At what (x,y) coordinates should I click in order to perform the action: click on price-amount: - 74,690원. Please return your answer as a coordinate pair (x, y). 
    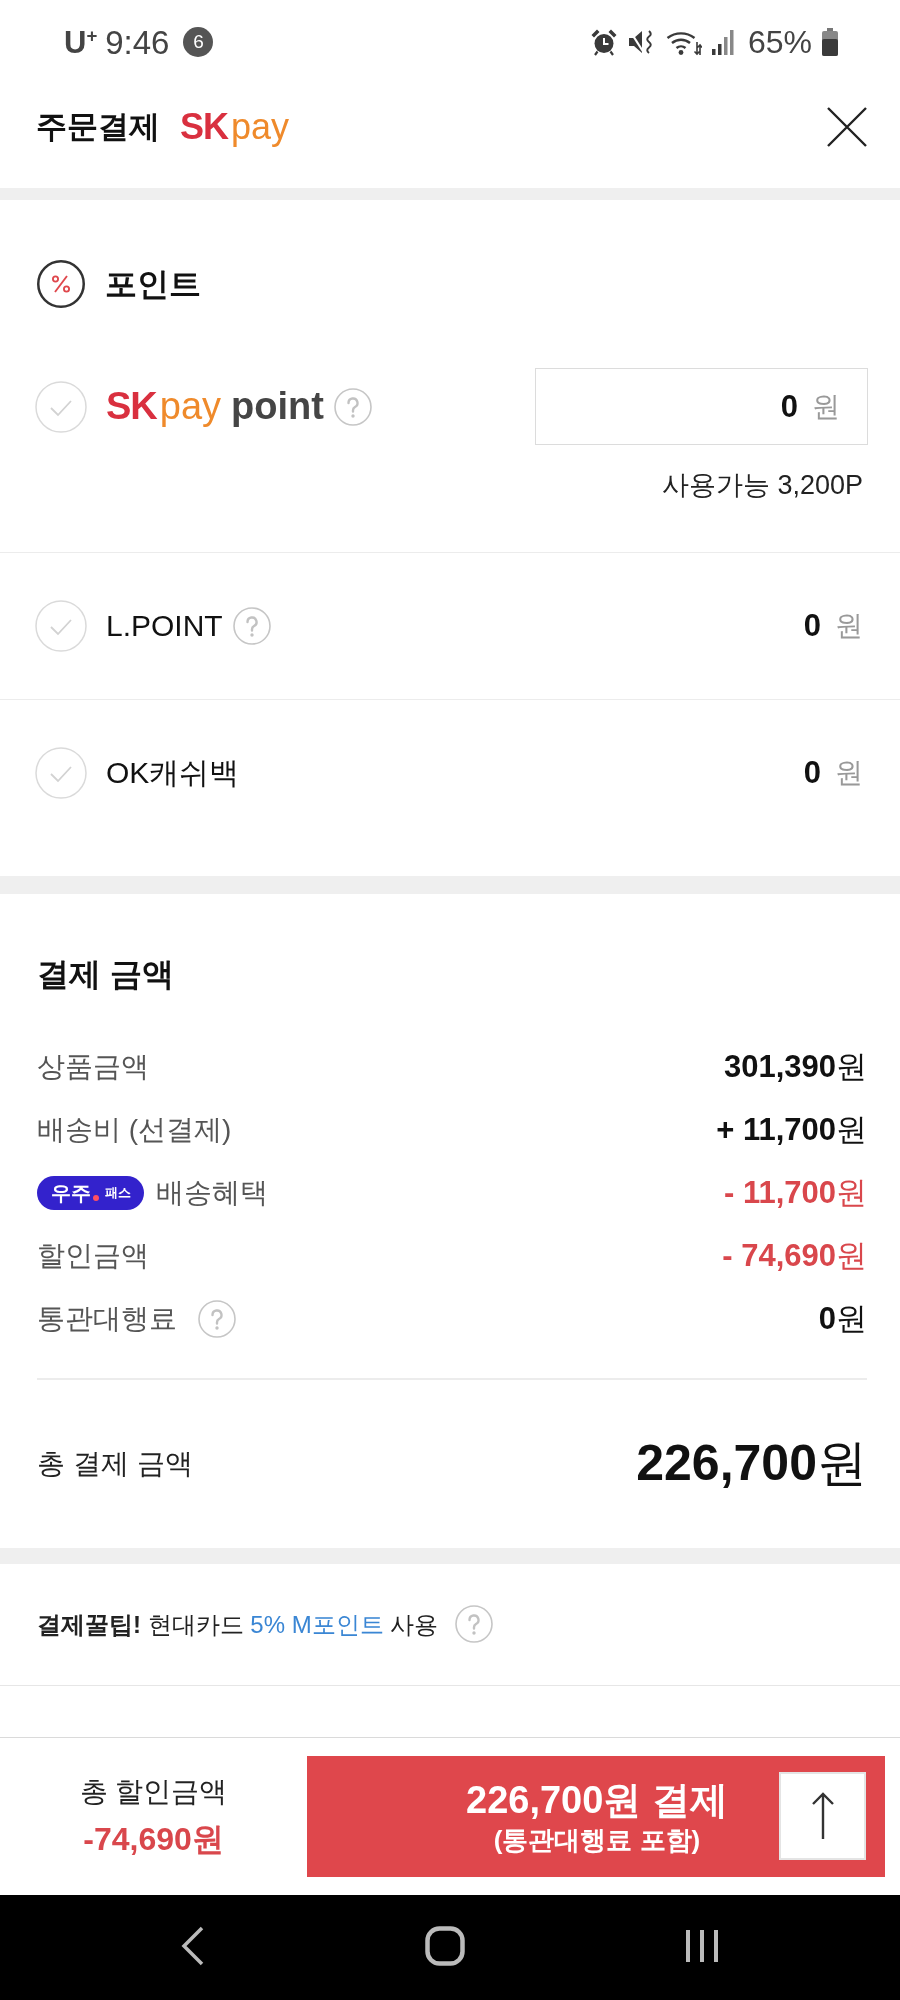
    Looking at the image, I should click on (794, 1255).